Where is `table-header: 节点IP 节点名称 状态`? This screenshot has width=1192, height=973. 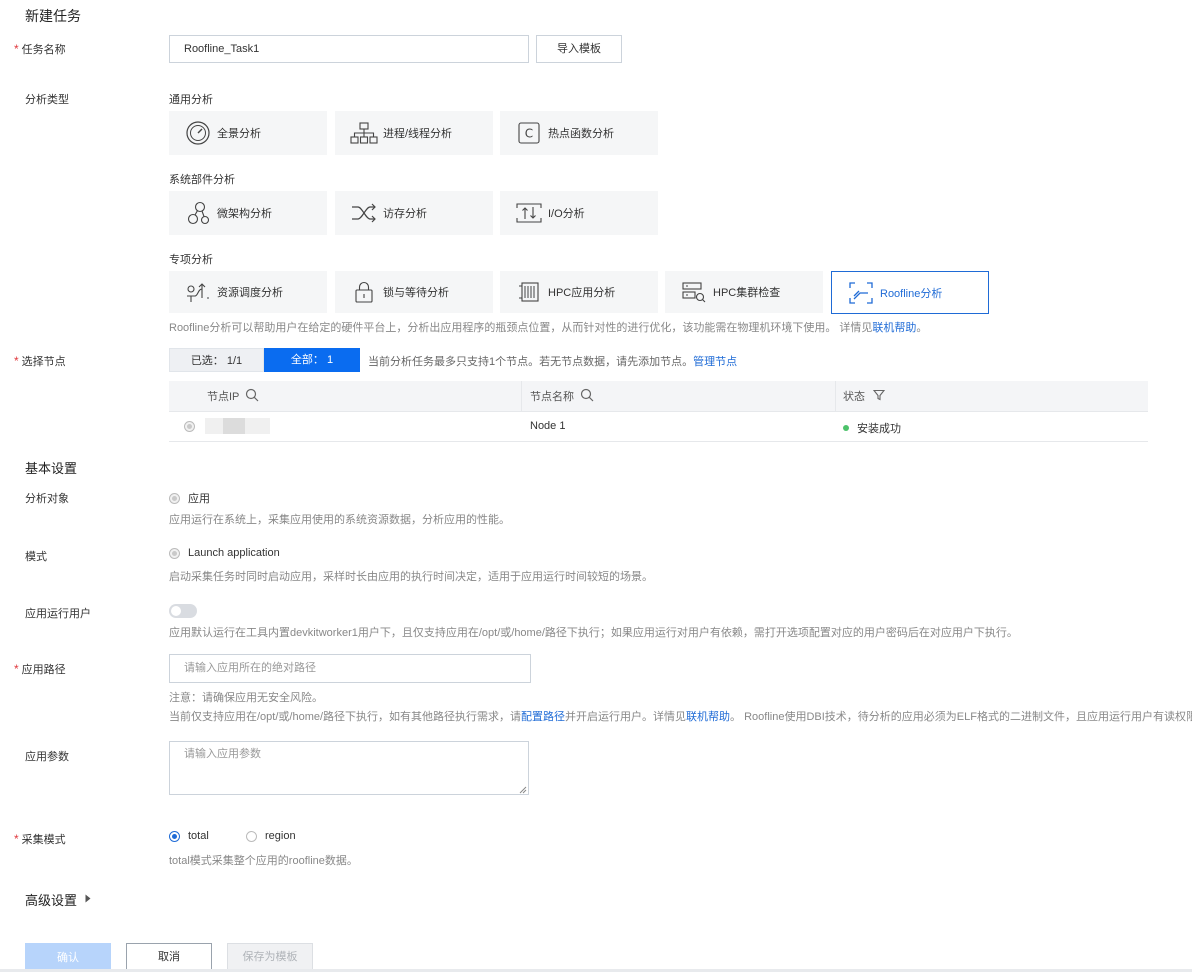 table-header: 节点IP 节点名称 状态 is located at coordinates (658, 396).